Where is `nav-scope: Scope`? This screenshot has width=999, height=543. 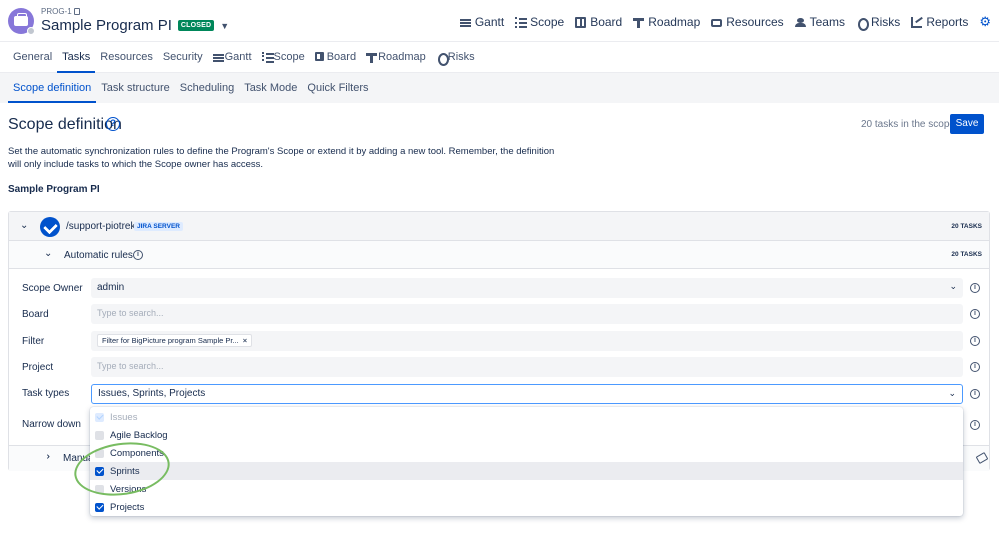
nav-scope: Scope is located at coordinates (539, 22).